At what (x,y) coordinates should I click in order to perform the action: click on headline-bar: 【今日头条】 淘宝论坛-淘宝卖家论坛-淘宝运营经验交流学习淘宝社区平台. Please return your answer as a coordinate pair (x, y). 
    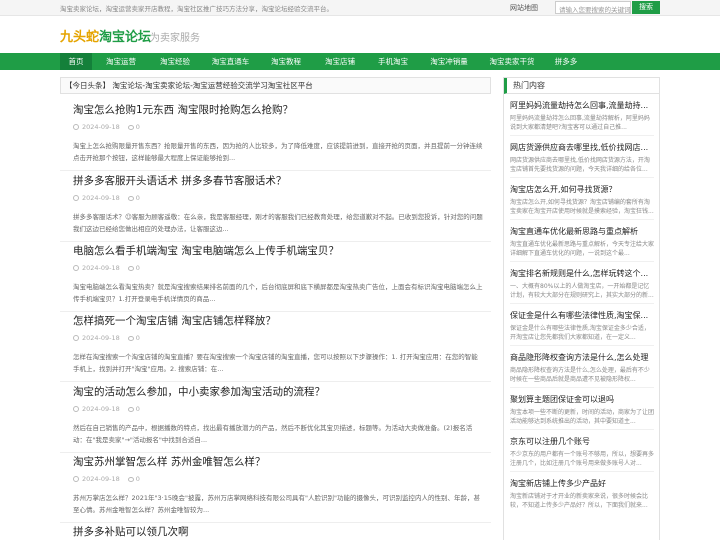
    Looking at the image, I should click on (275, 85).